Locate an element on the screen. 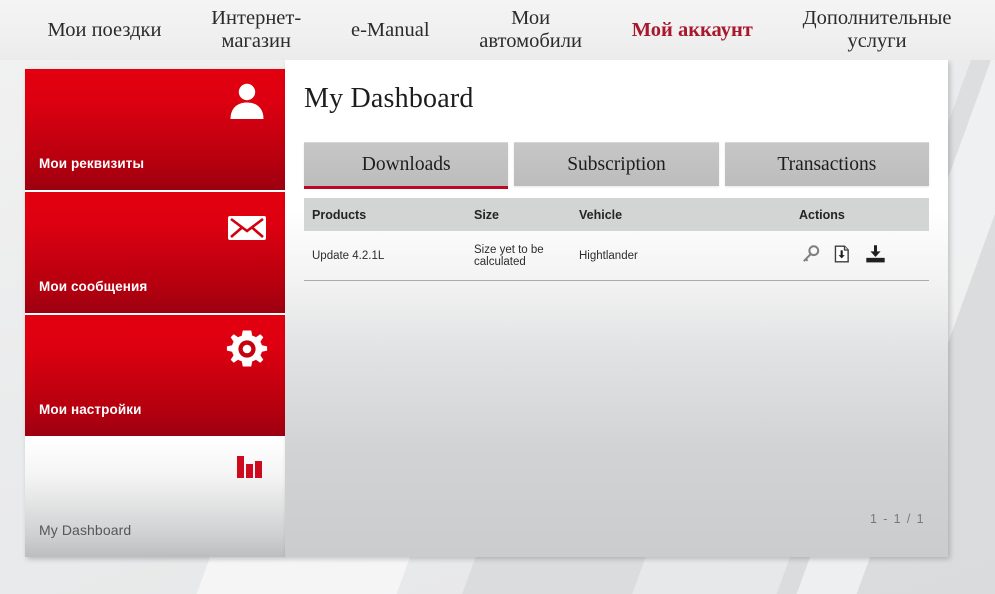 The width and height of the screenshot is (995, 594). sidebar-item-my-settings: Мои настройки is located at coordinates (155, 376).